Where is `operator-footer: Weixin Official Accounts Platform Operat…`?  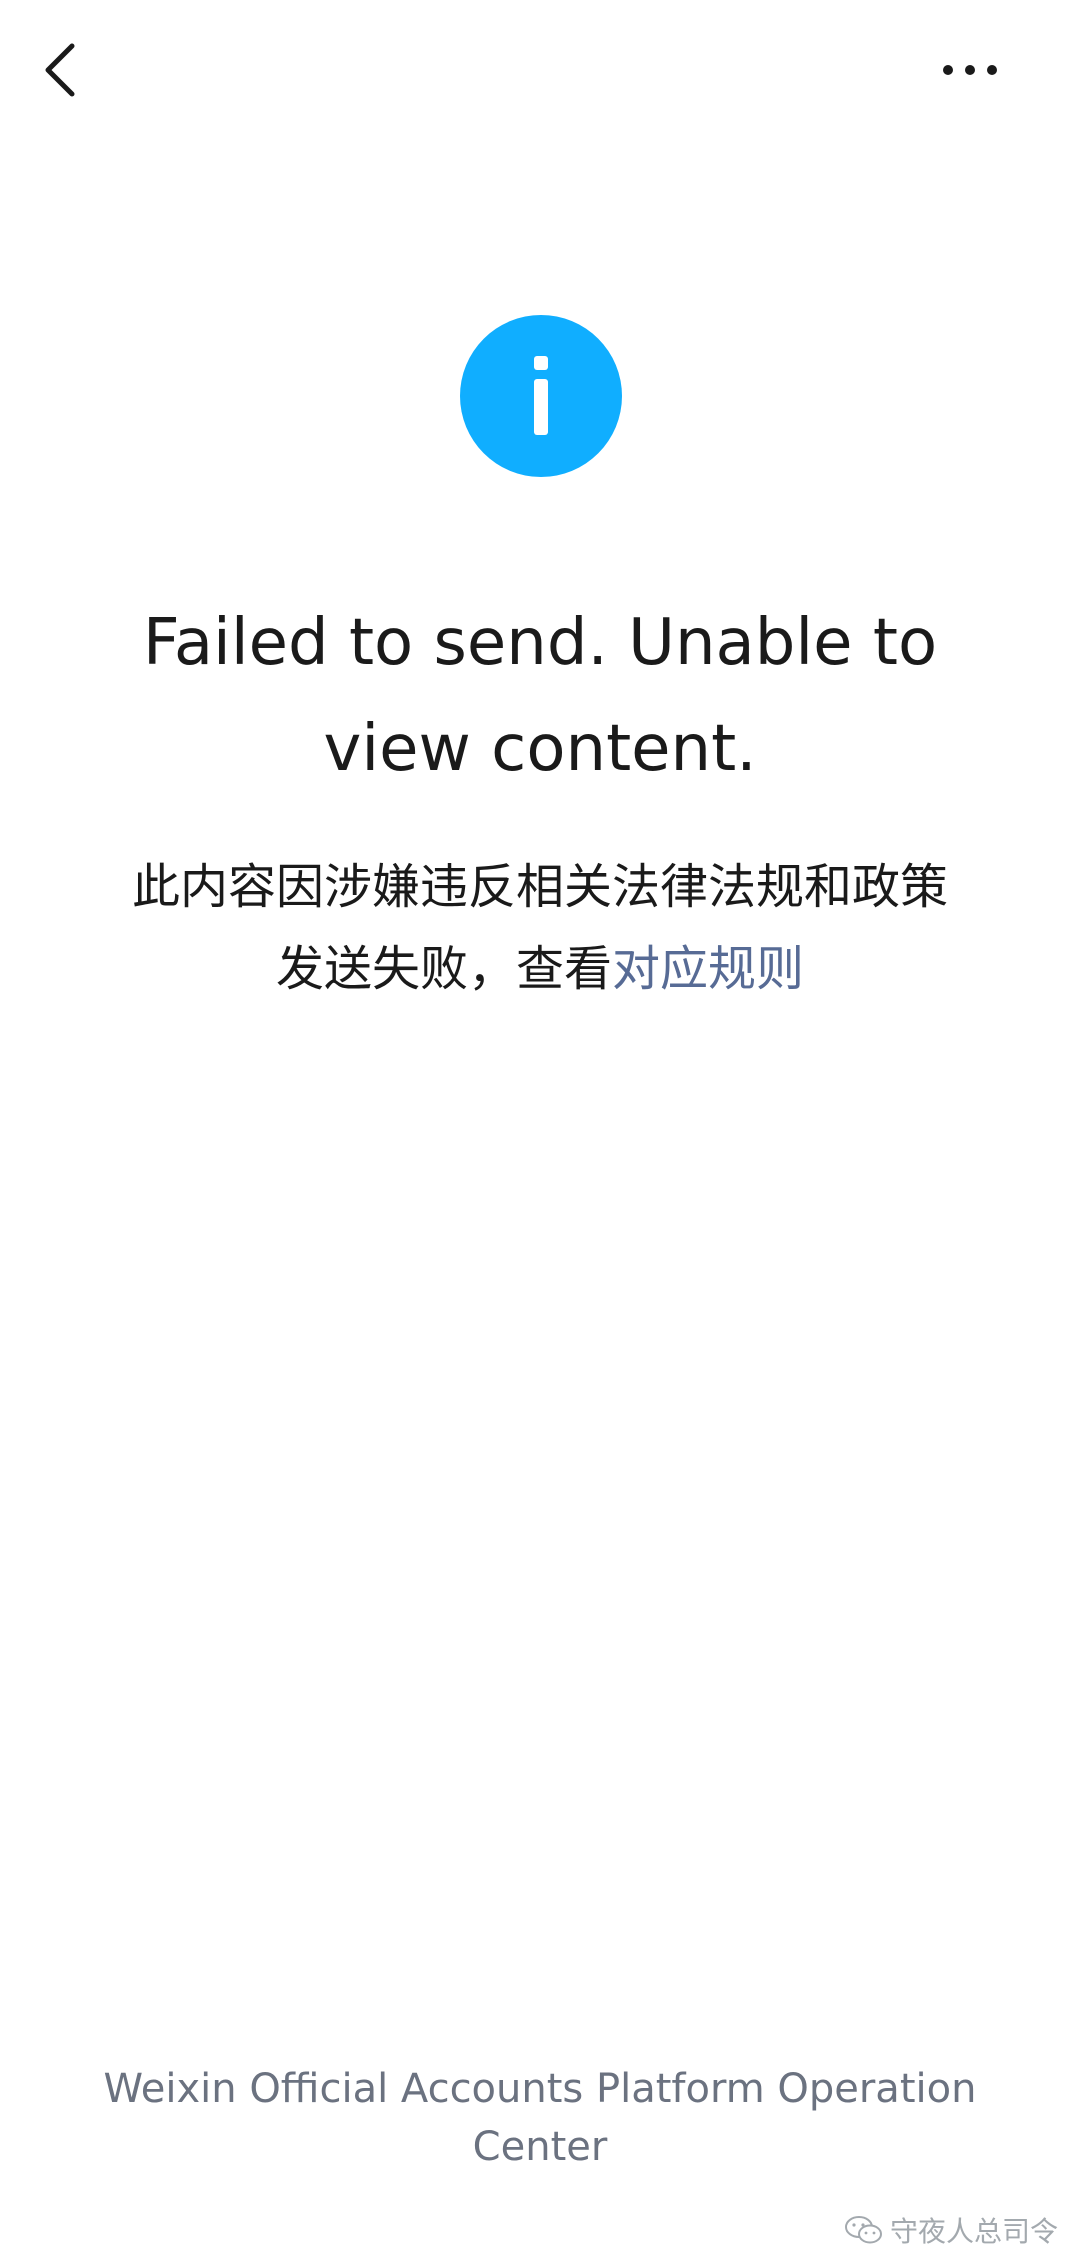
operator-footer: Weixin Official Accounts Platform Operat… is located at coordinates (540, 2118).